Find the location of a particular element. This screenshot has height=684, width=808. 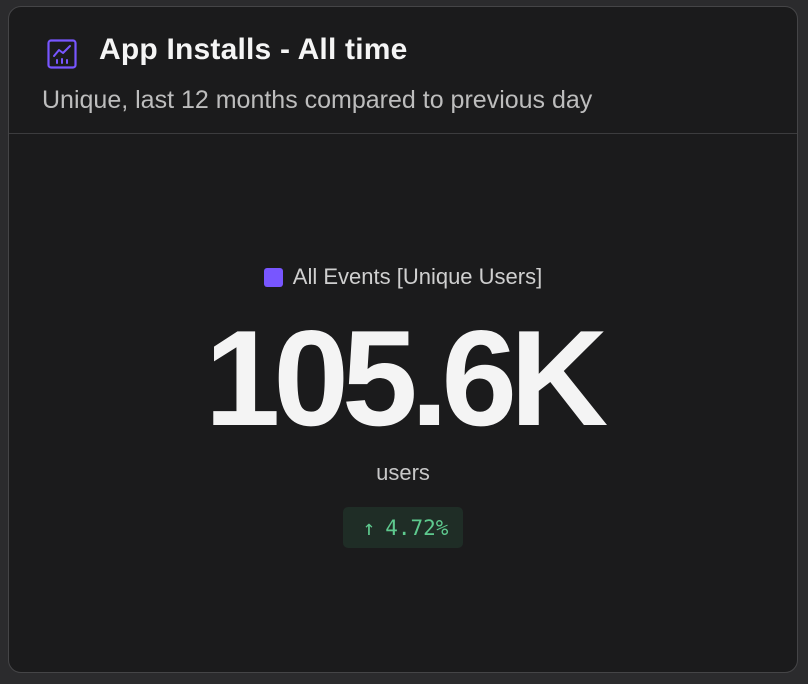

metric-legend: All Events [Unique Users] is located at coordinates (403, 277).